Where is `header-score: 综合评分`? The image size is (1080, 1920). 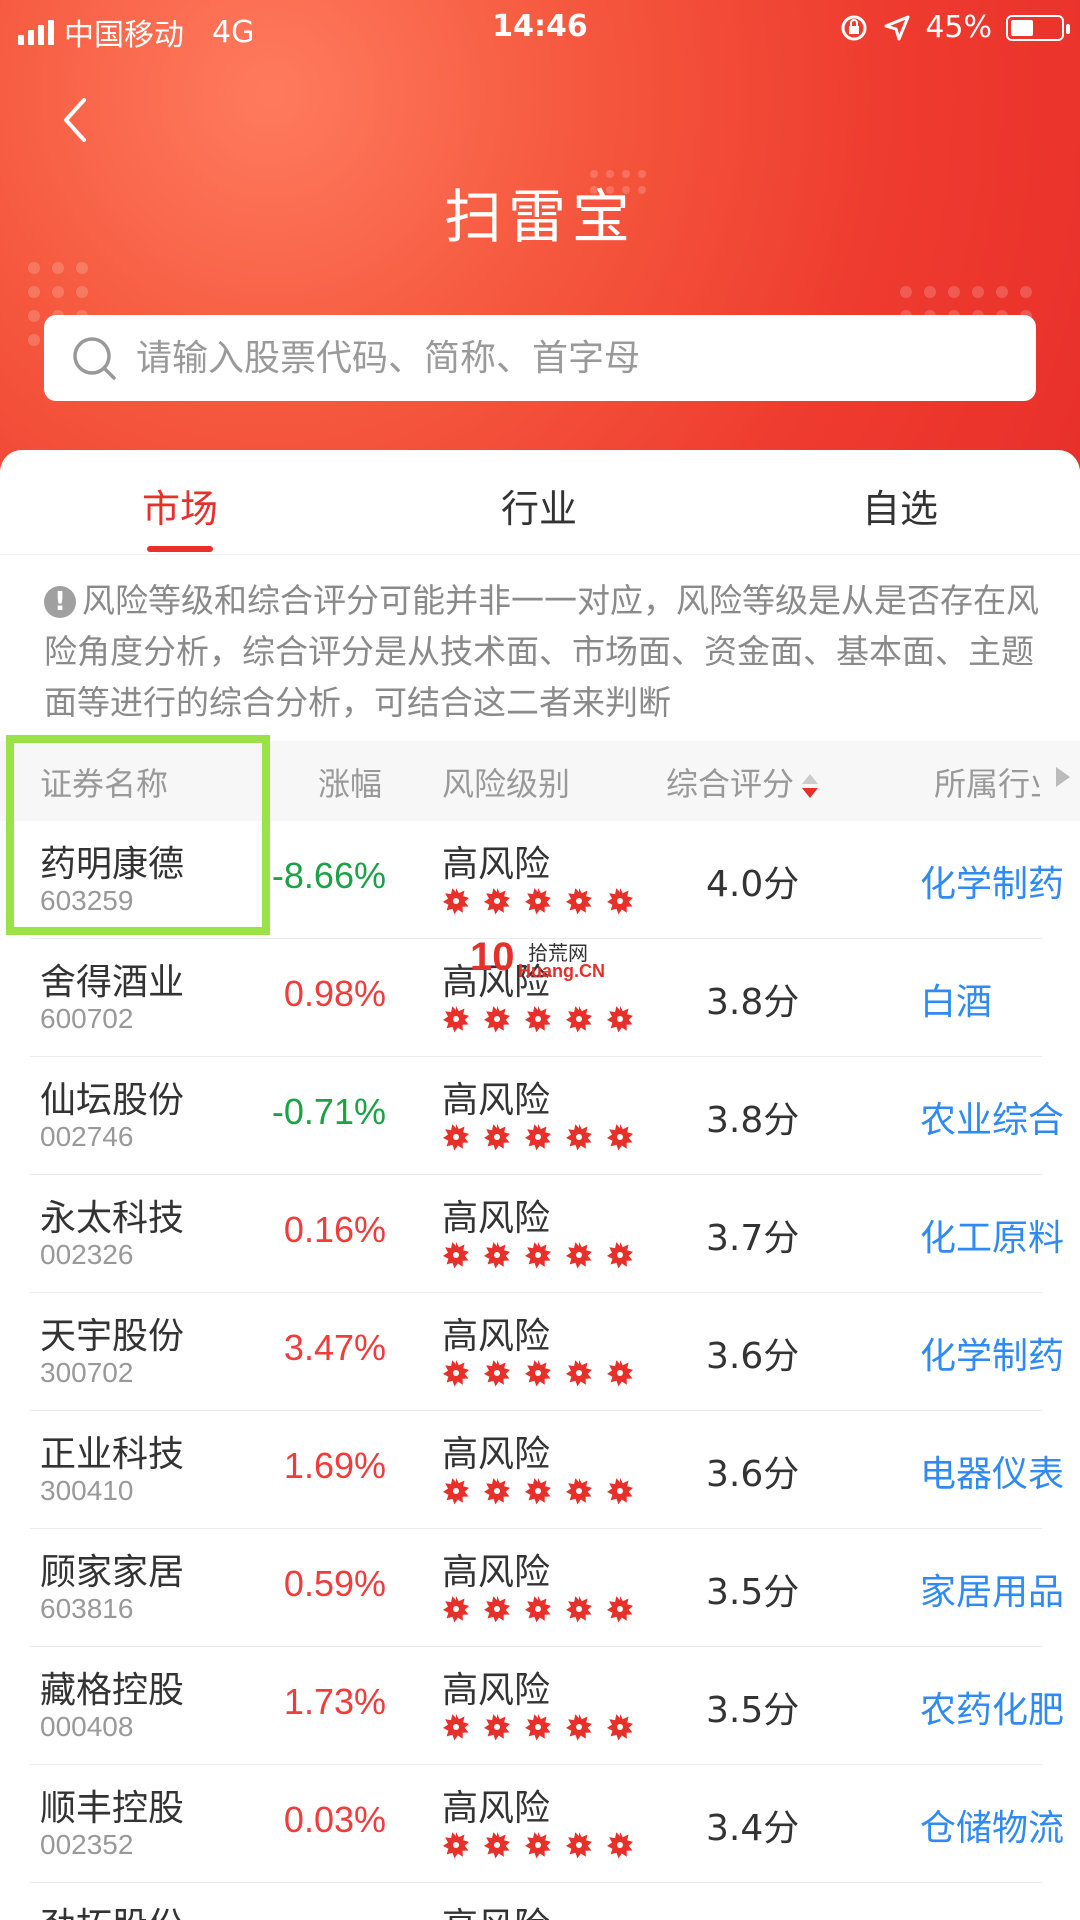
header-score: 综合评分 is located at coordinates (742, 782).